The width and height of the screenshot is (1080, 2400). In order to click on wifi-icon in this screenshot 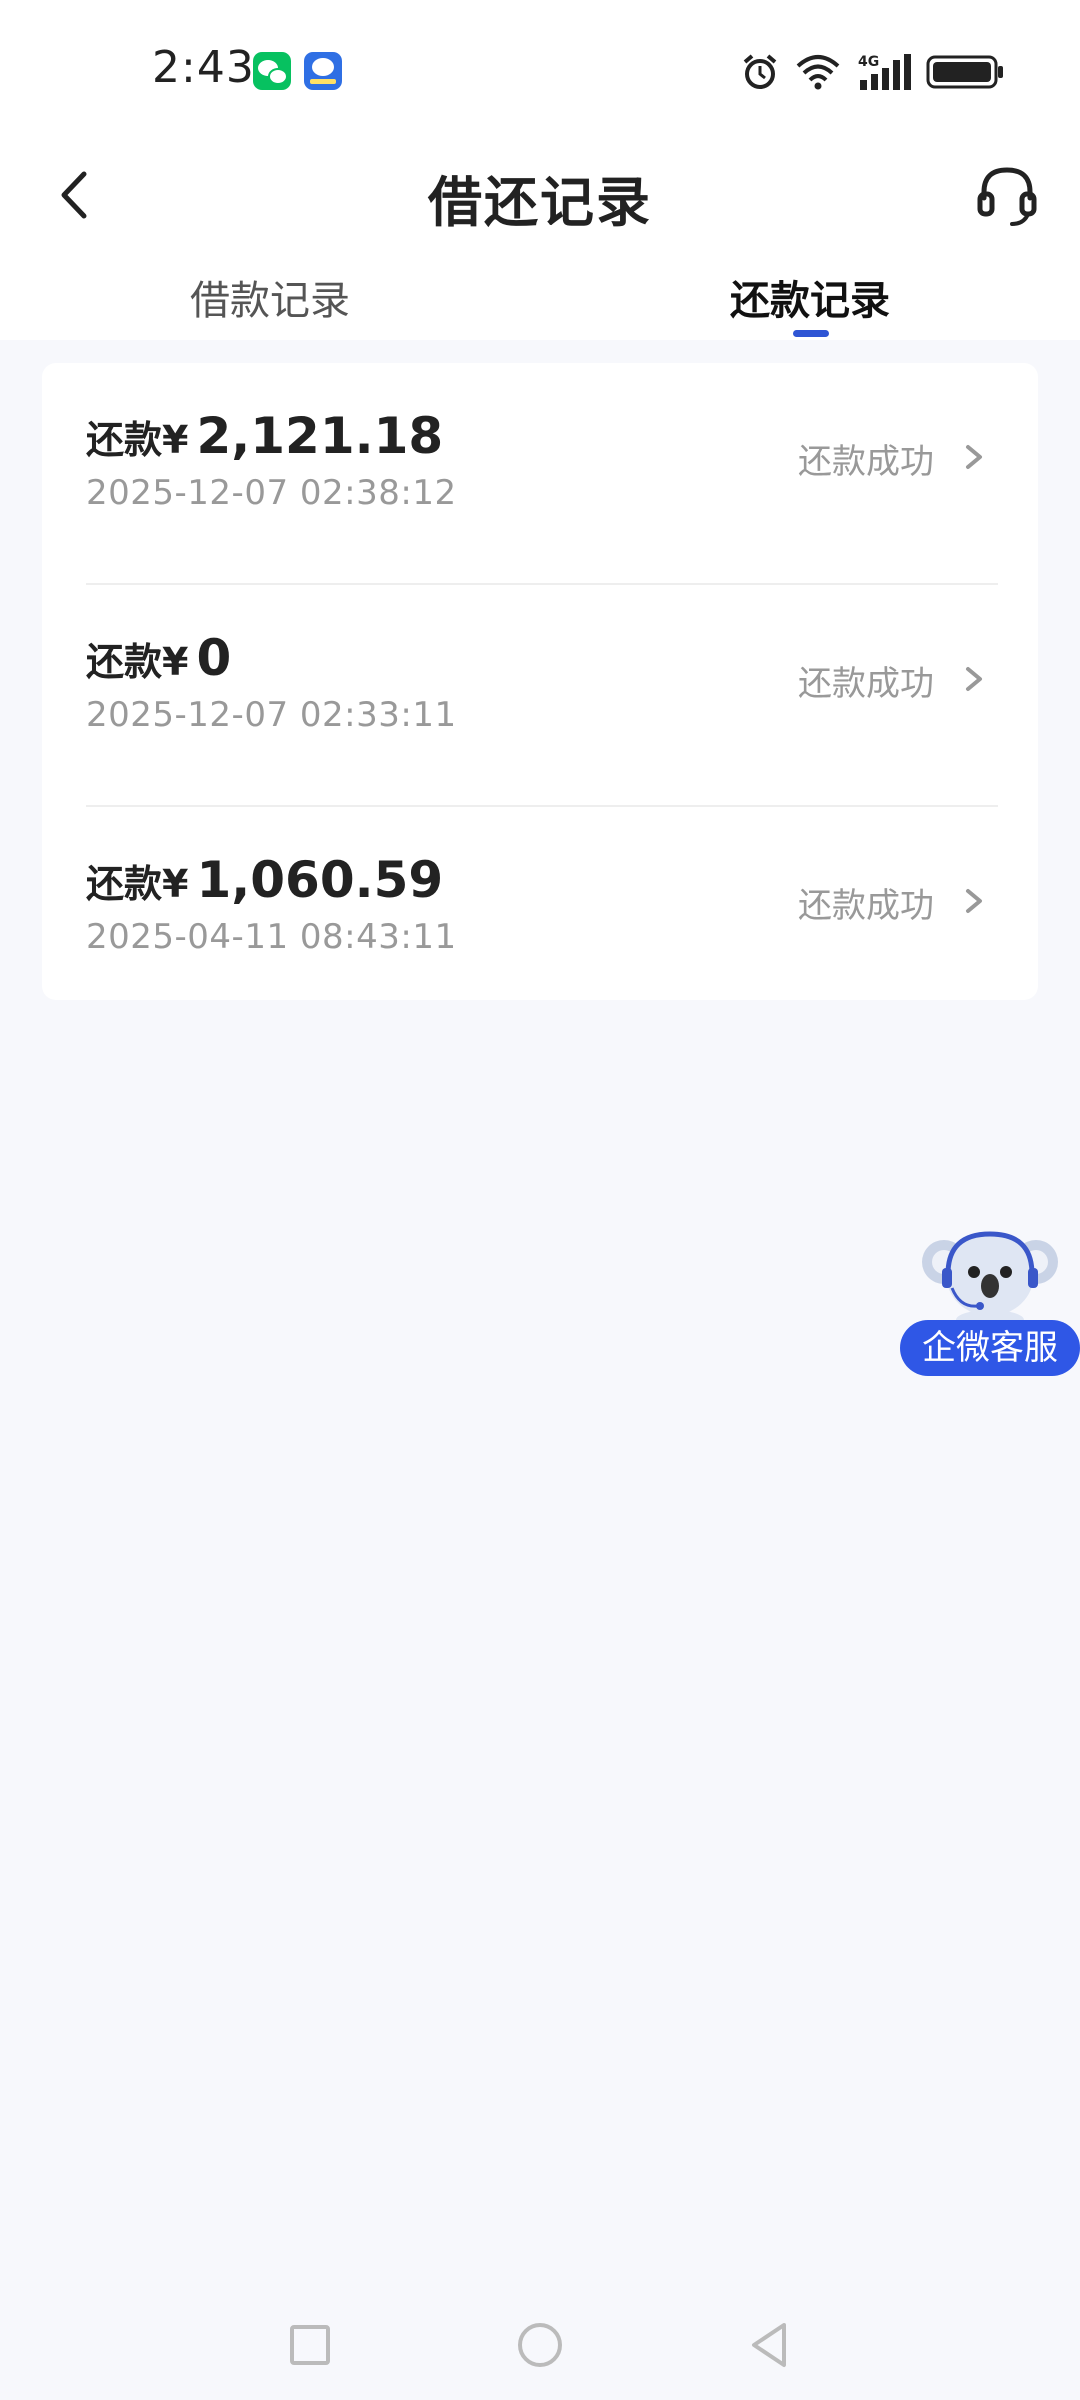, I will do `click(818, 72)`.